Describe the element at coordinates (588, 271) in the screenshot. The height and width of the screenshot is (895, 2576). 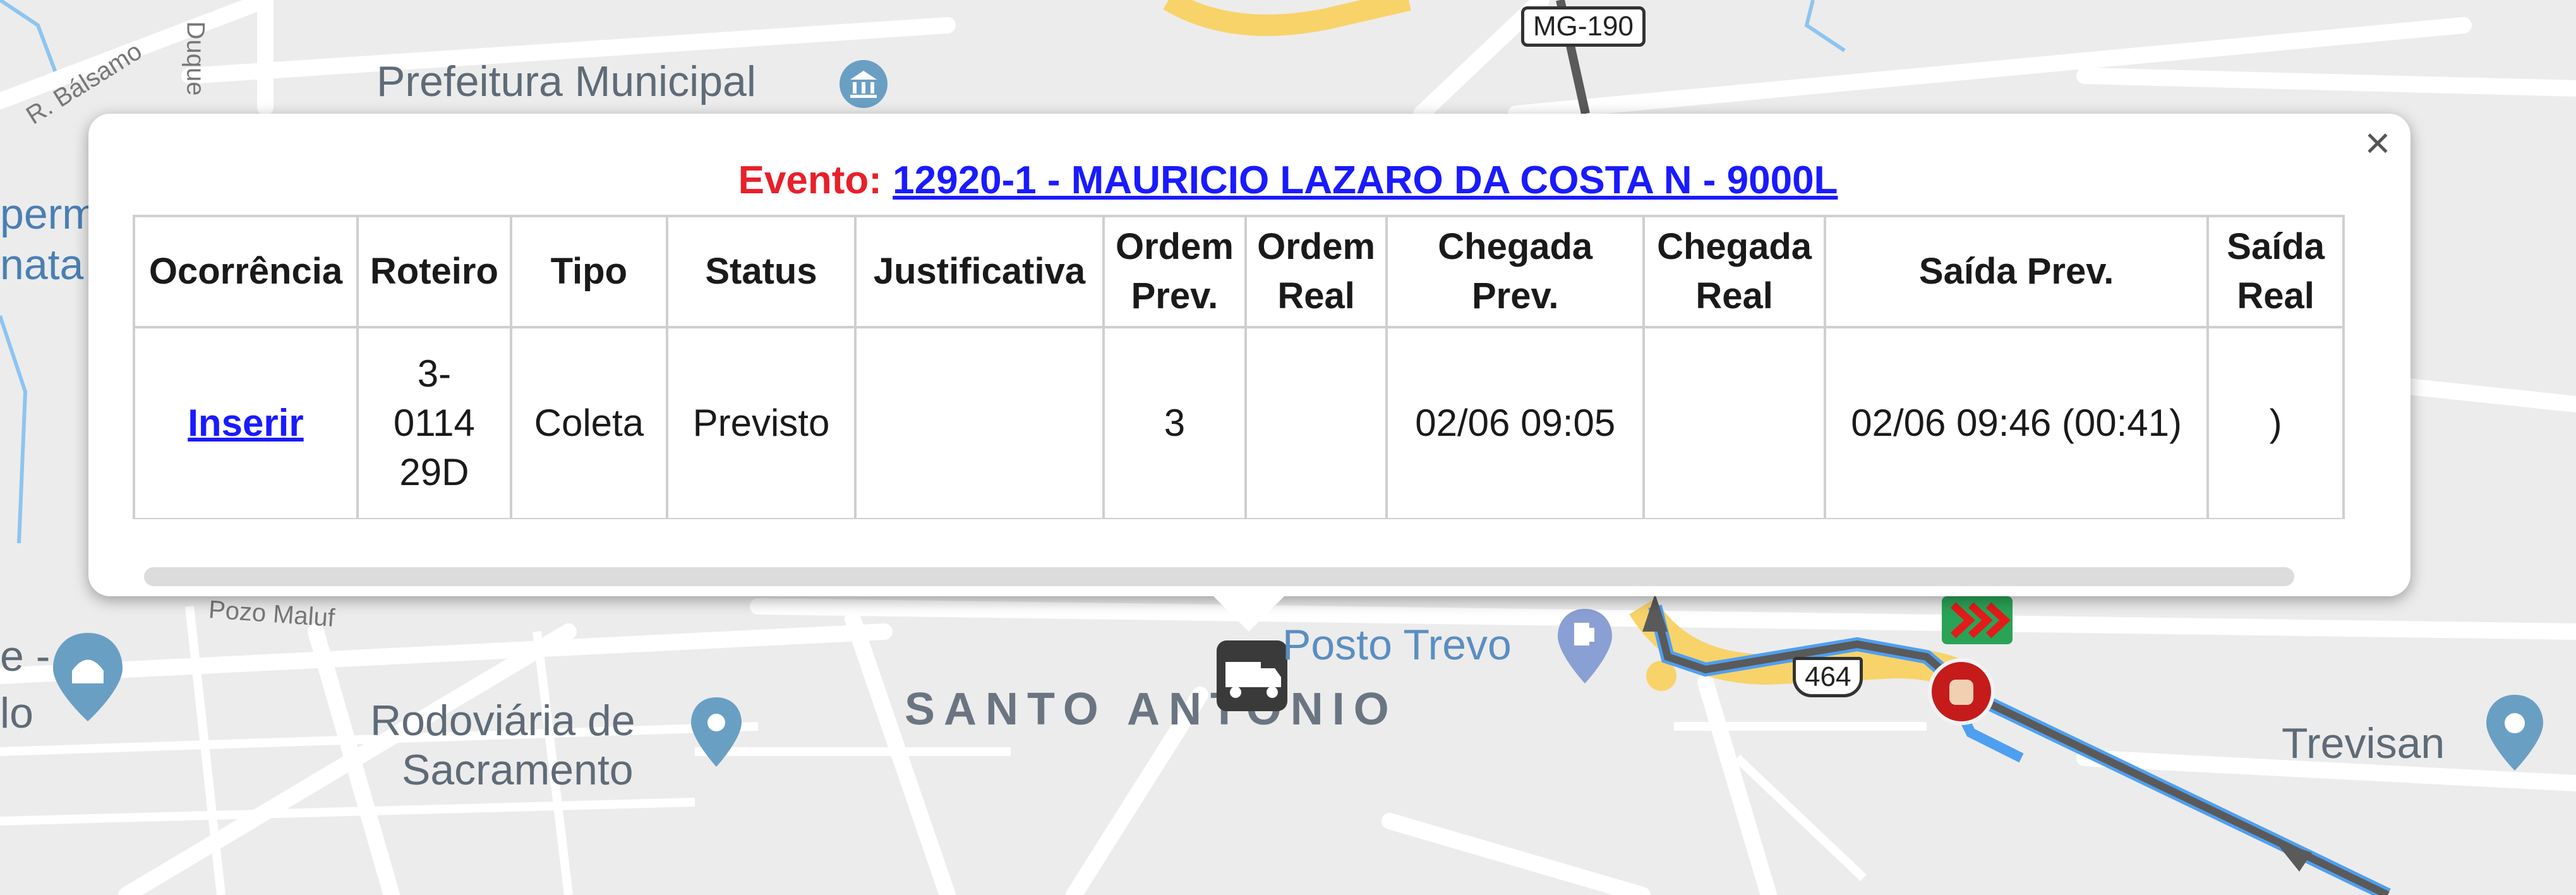
I see `header-tipo: Tipo` at that location.